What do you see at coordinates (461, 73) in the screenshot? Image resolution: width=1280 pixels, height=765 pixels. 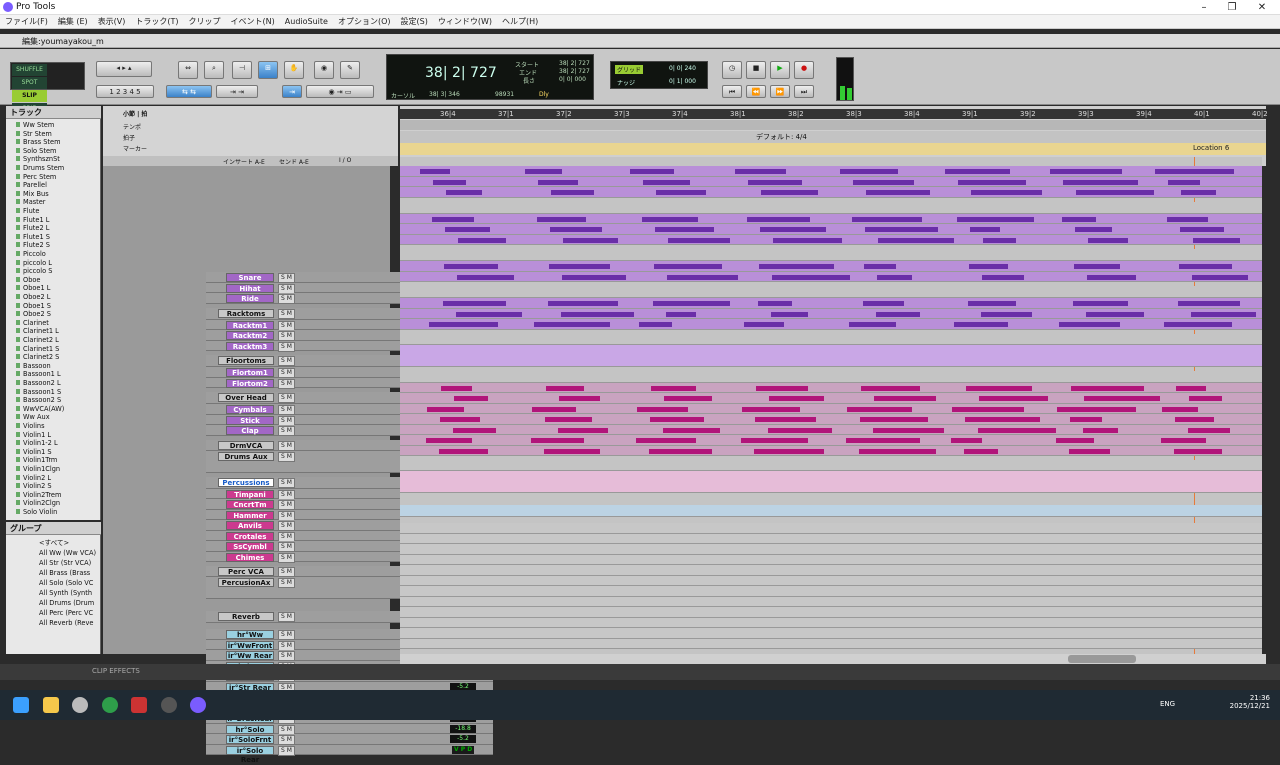 I see `main-counter-value: 38| 2| 727` at bounding box center [461, 73].